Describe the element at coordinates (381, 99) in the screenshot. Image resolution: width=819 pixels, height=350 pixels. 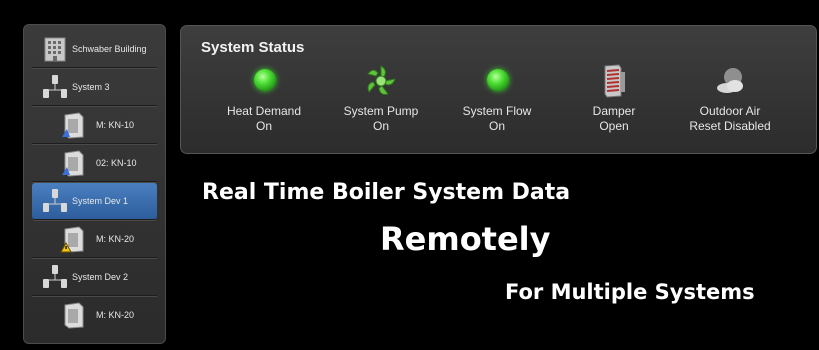
I see `system-pump-status: System Pump On` at that location.